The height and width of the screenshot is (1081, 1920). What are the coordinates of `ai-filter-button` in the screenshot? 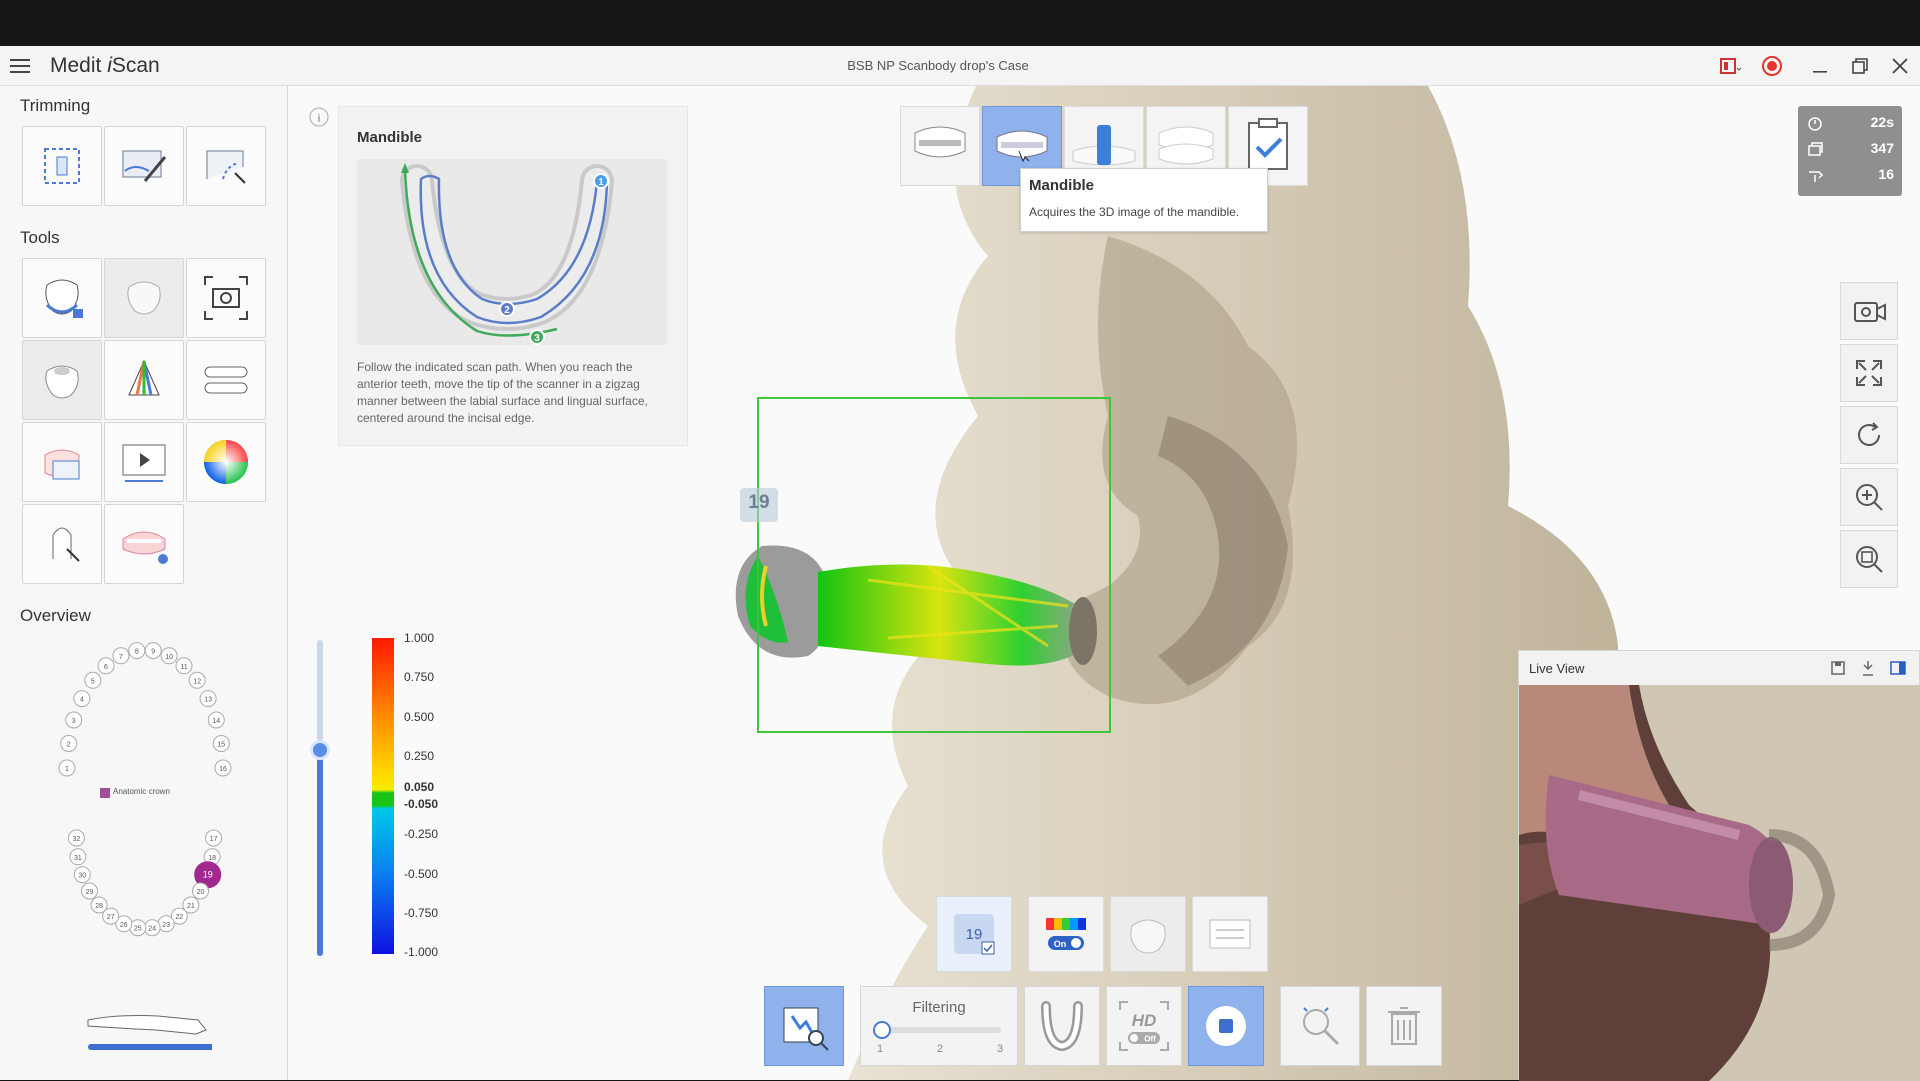 It's located at (1320, 1026).